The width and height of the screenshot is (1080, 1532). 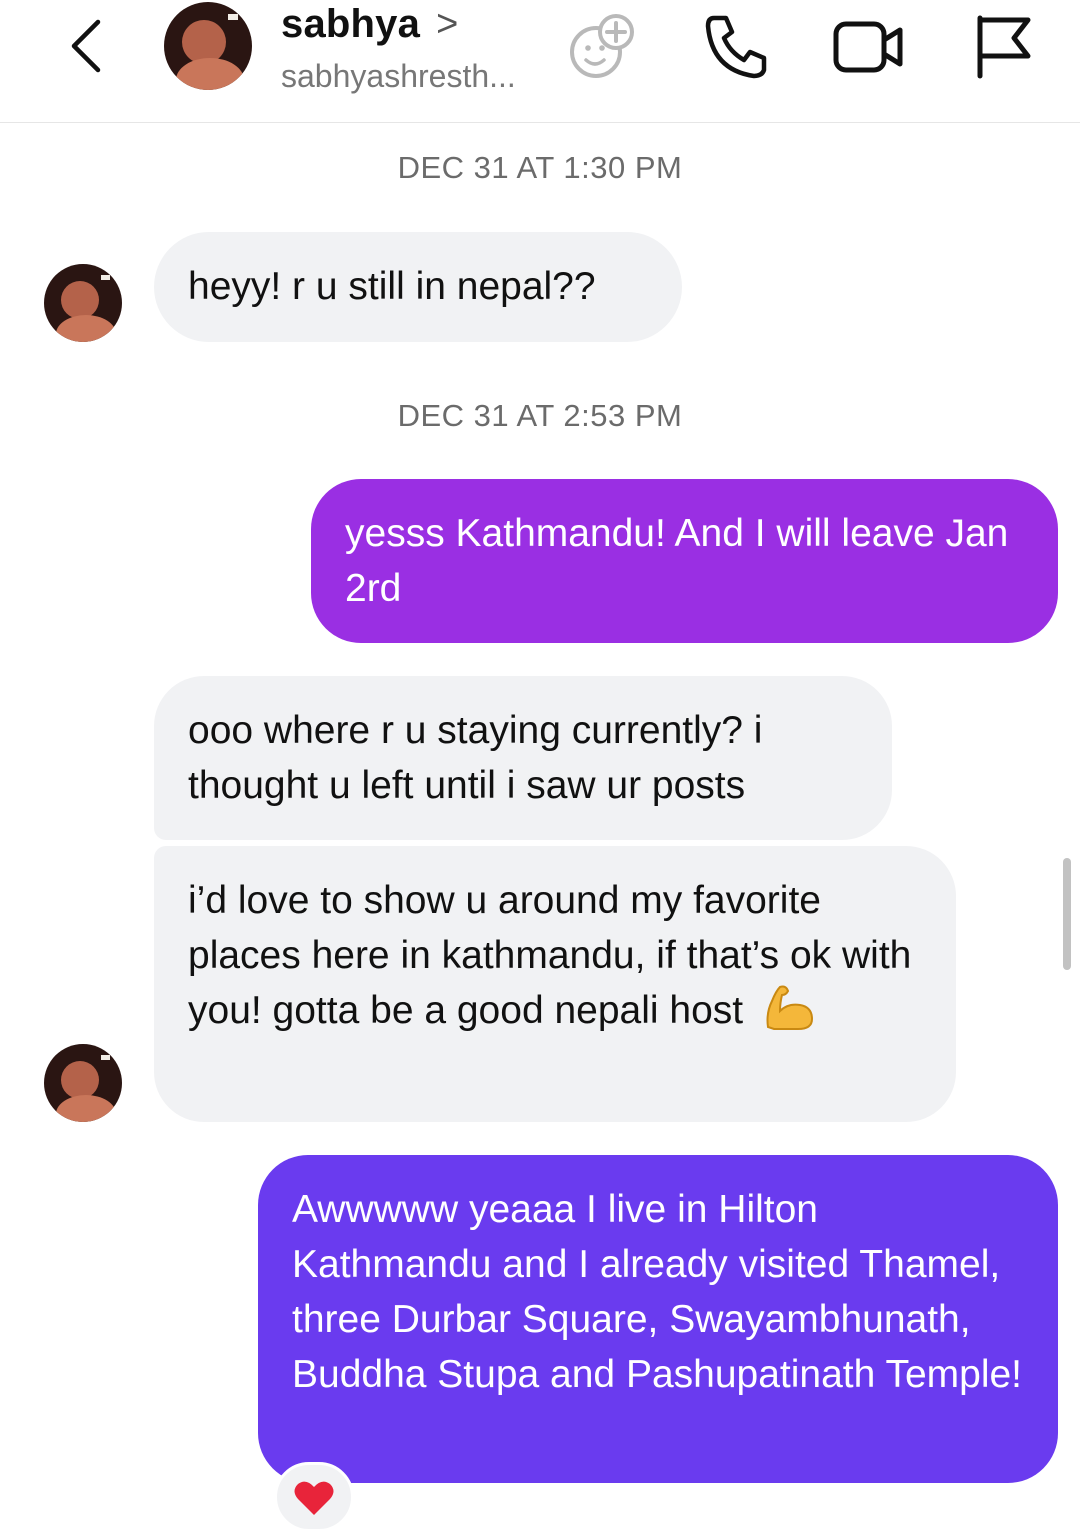 I want to click on heart-emoji, so click(x=314, y=1498).